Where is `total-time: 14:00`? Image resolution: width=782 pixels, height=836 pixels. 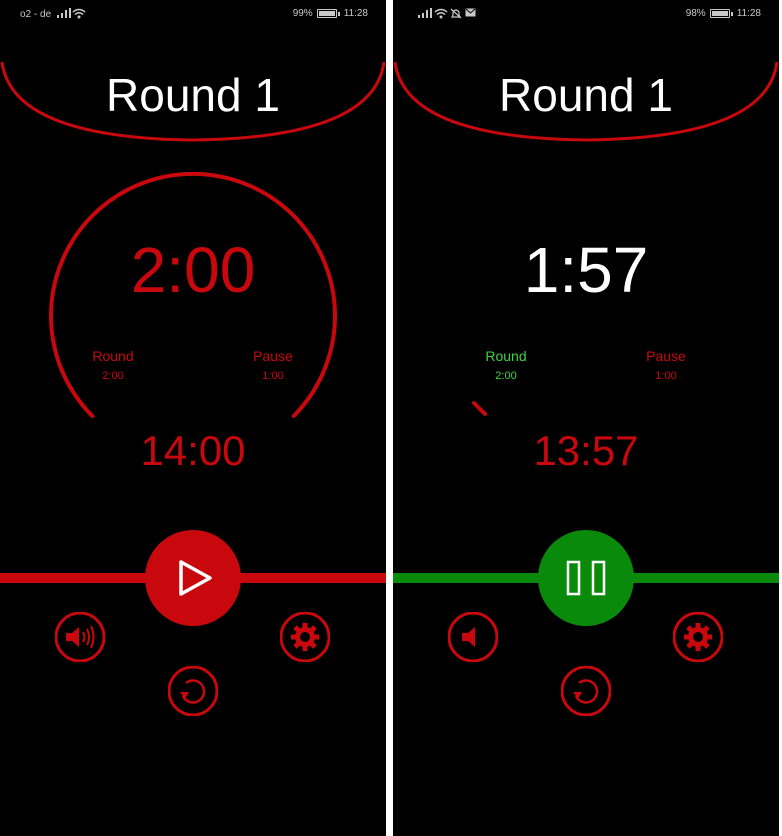 total-time: 14:00 is located at coordinates (193, 450).